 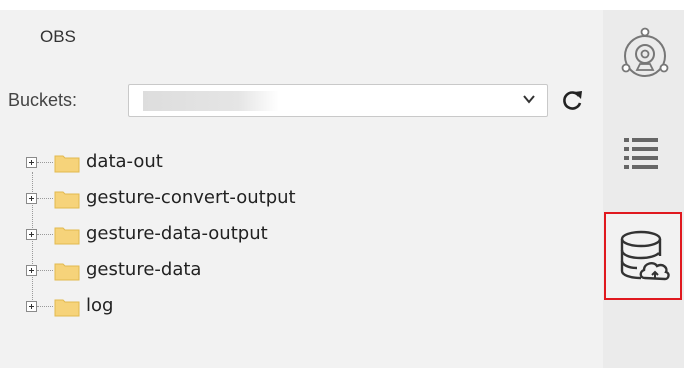 What do you see at coordinates (58, 36) in the screenshot?
I see `panel-title: OBS` at bounding box center [58, 36].